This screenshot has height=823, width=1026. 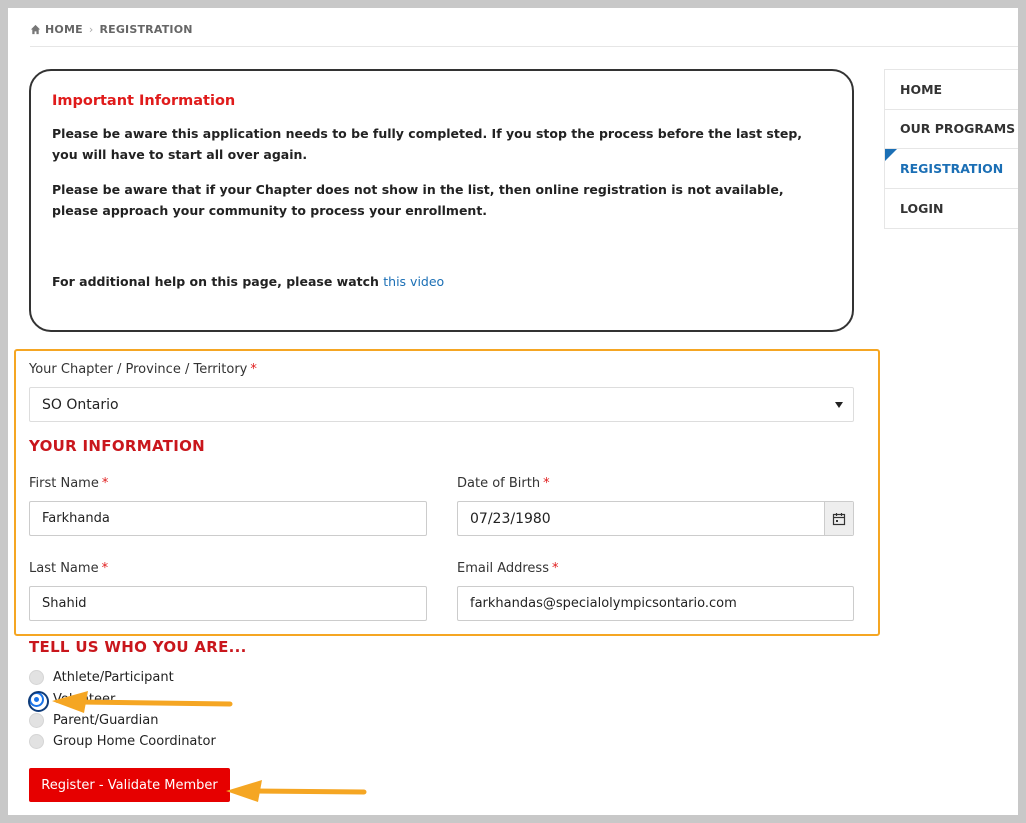 I want to click on chapter-select: SO Ontario, so click(x=441, y=404).